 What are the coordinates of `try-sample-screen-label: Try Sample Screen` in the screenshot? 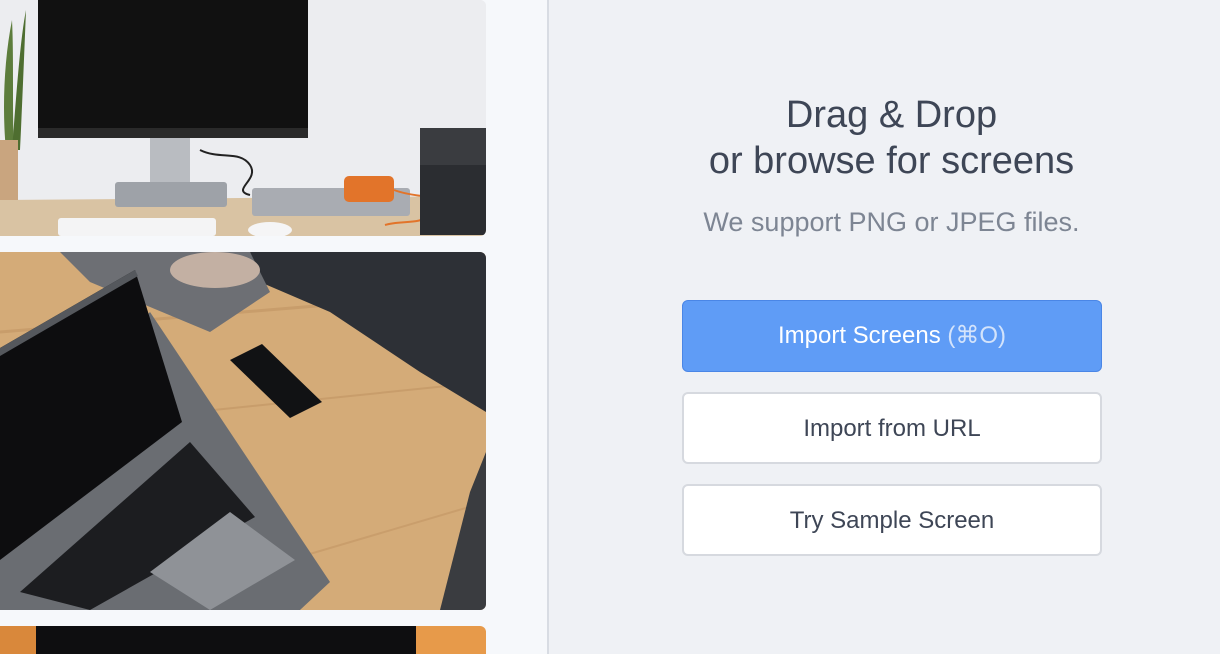 It's located at (892, 520).